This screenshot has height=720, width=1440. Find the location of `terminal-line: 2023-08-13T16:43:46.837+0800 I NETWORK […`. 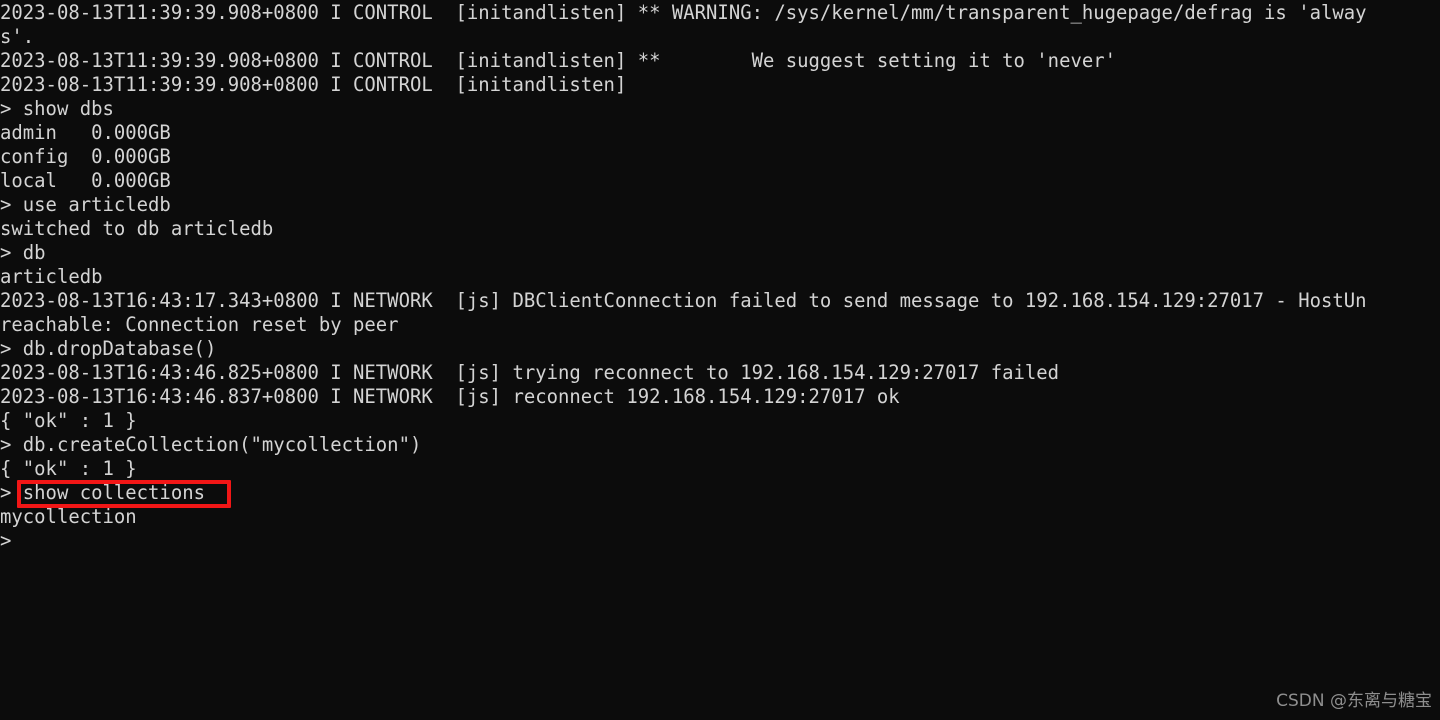

terminal-line: 2023-08-13T16:43:46.837+0800 I NETWORK [… is located at coordinates (450, 396).